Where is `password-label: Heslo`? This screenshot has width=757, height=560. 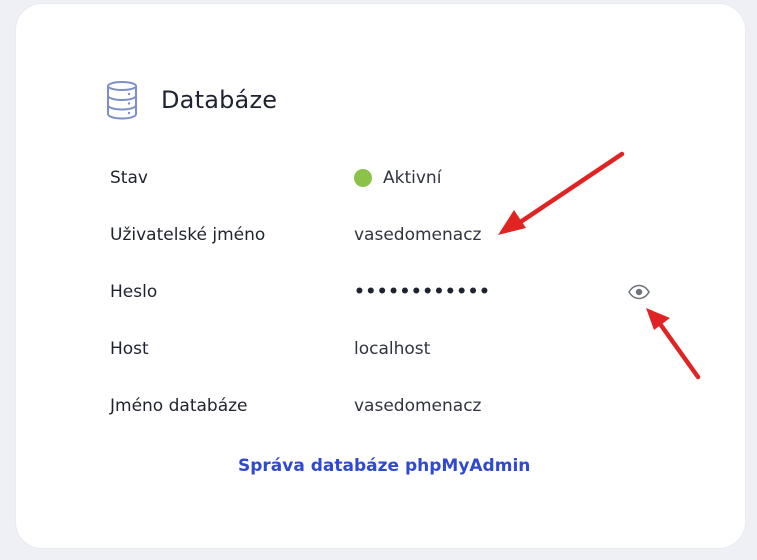
password-label: Heslo is located at coordinates (134, 292).